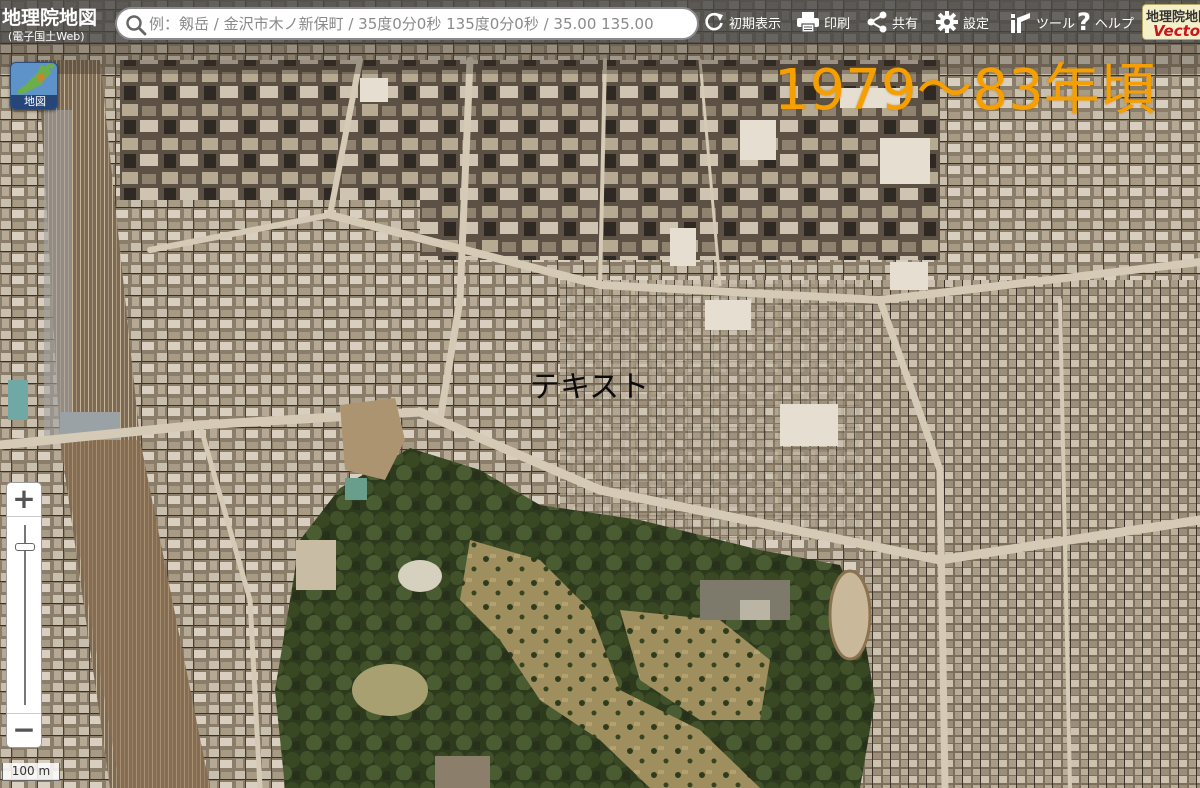 This screenshot has width=1200, height=788. Describe the element at coordinates (25, 547) in the screenshot. I see `zoom-slider-handle` at that location.